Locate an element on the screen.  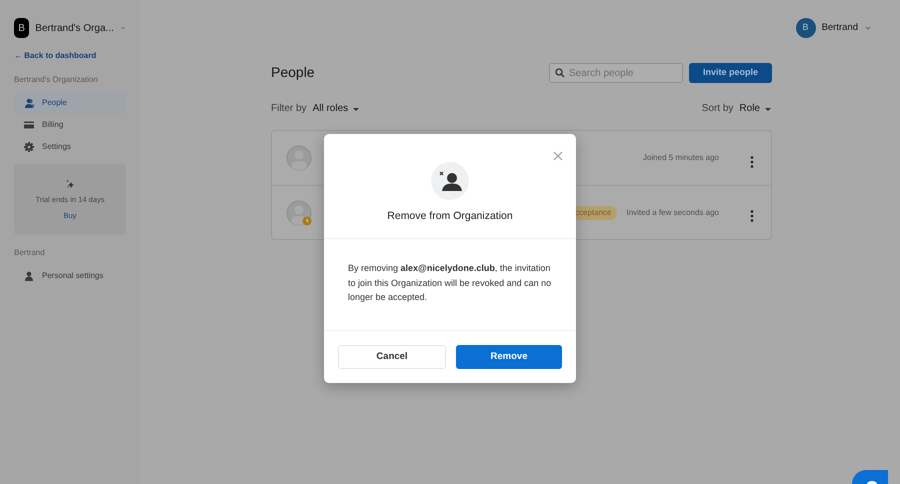
section-title: Bertrand is located at coordinates (30, 253).